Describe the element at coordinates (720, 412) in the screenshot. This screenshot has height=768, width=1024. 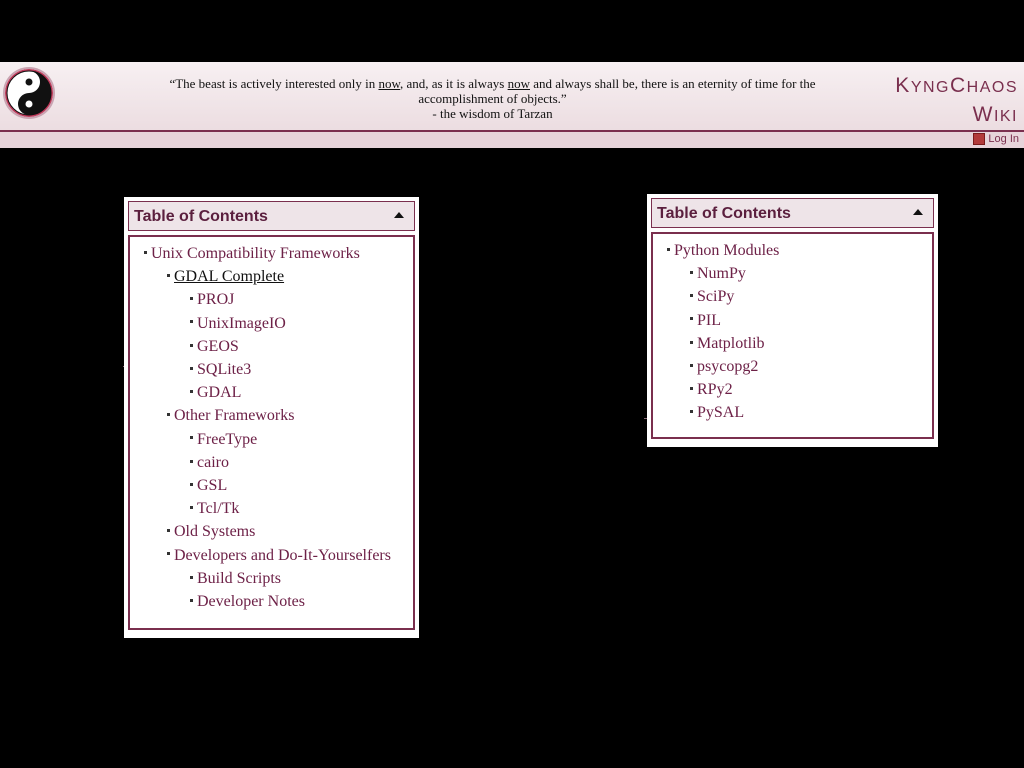
I see `toc-link: PySAL` at that location.